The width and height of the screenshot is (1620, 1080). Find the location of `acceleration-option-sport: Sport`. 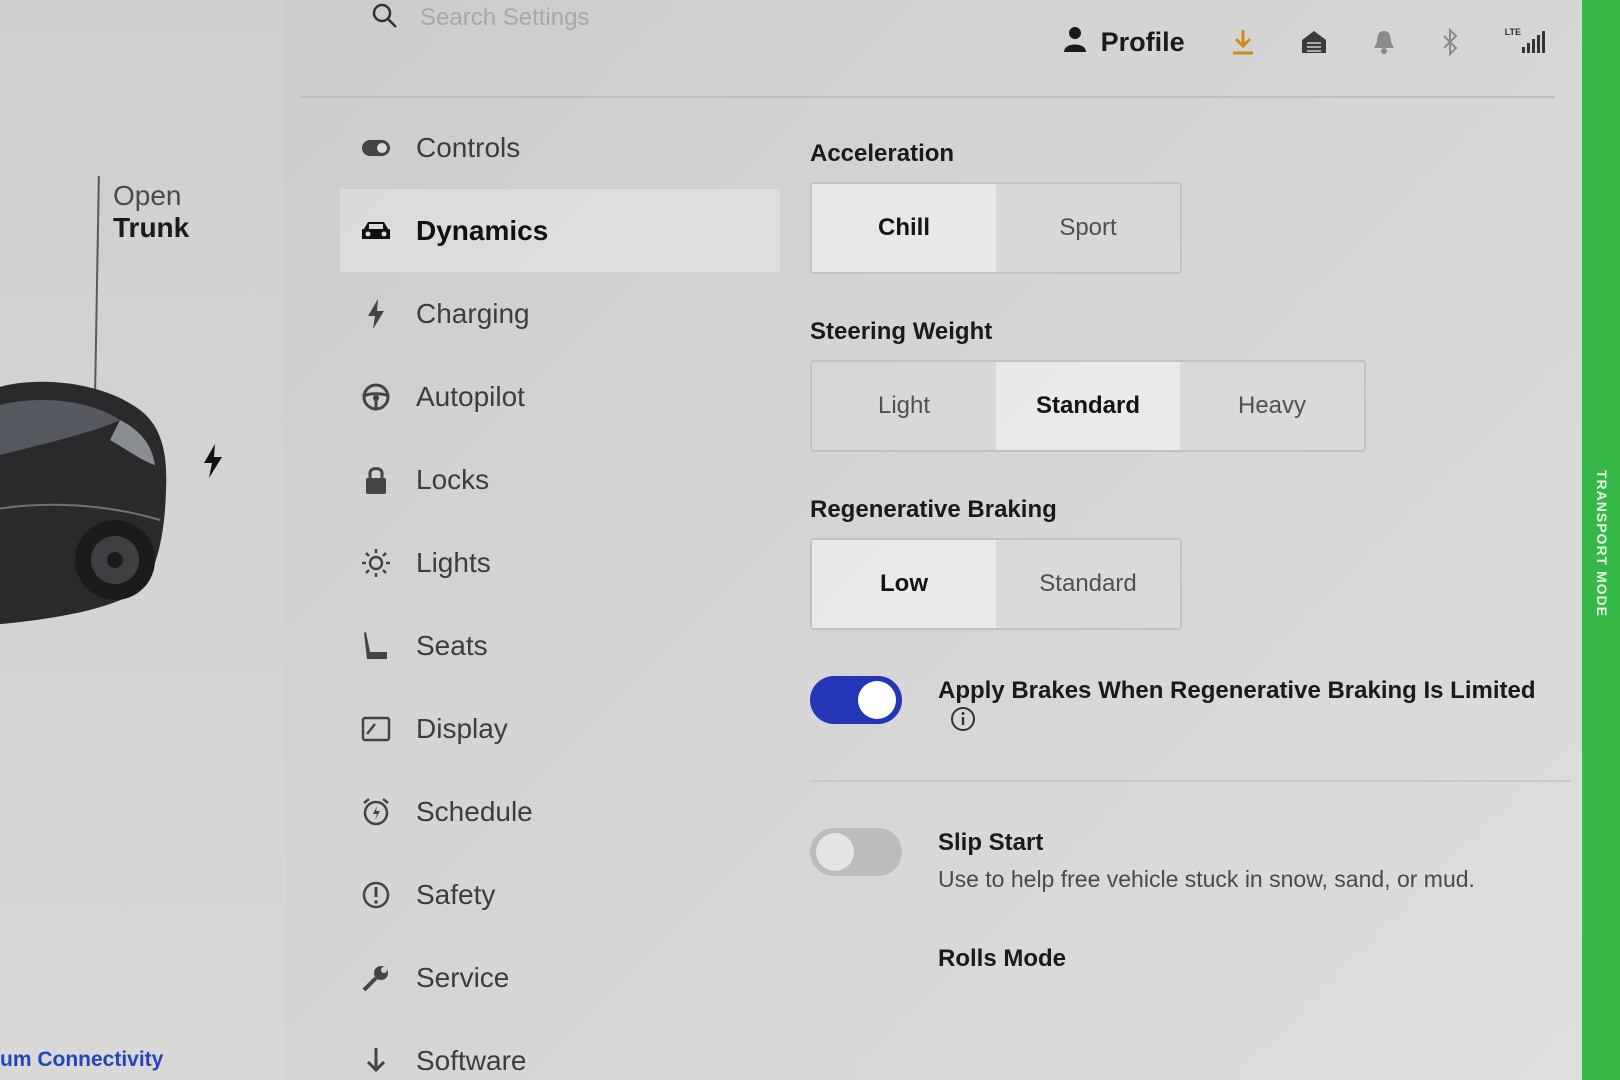

acceleration-option-sport: Sport is located at coordinates (1088, 228).